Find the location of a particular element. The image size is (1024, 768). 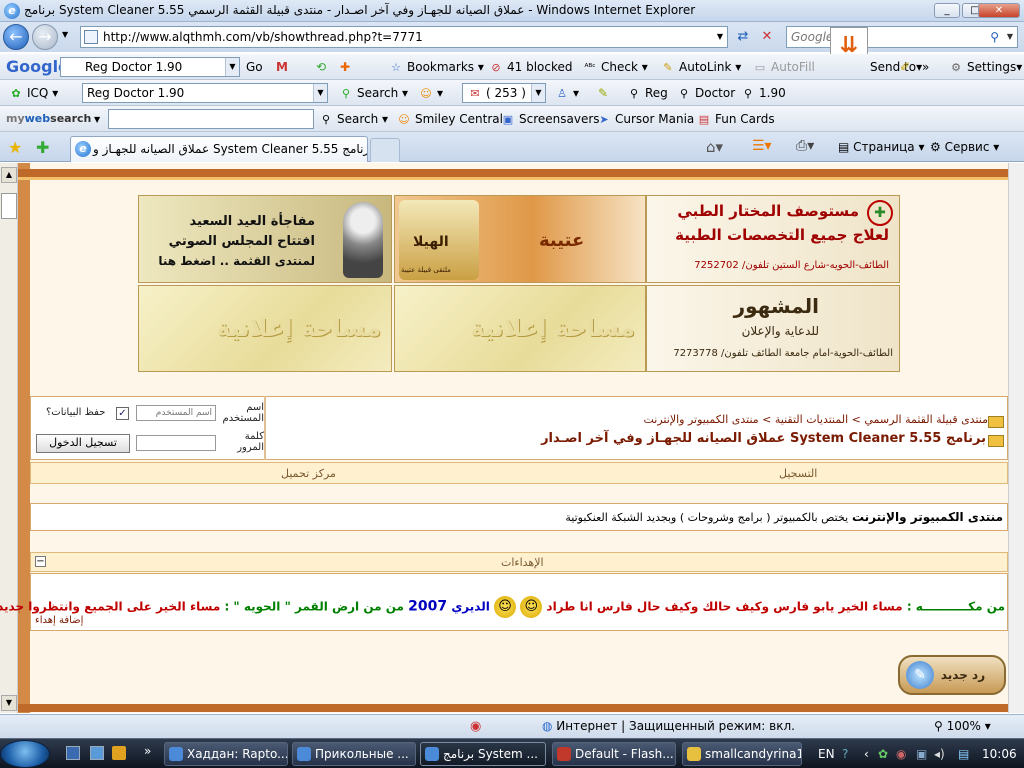

smiley-central-button: ☺ Smiley Central is located at coordinates (449, 119).